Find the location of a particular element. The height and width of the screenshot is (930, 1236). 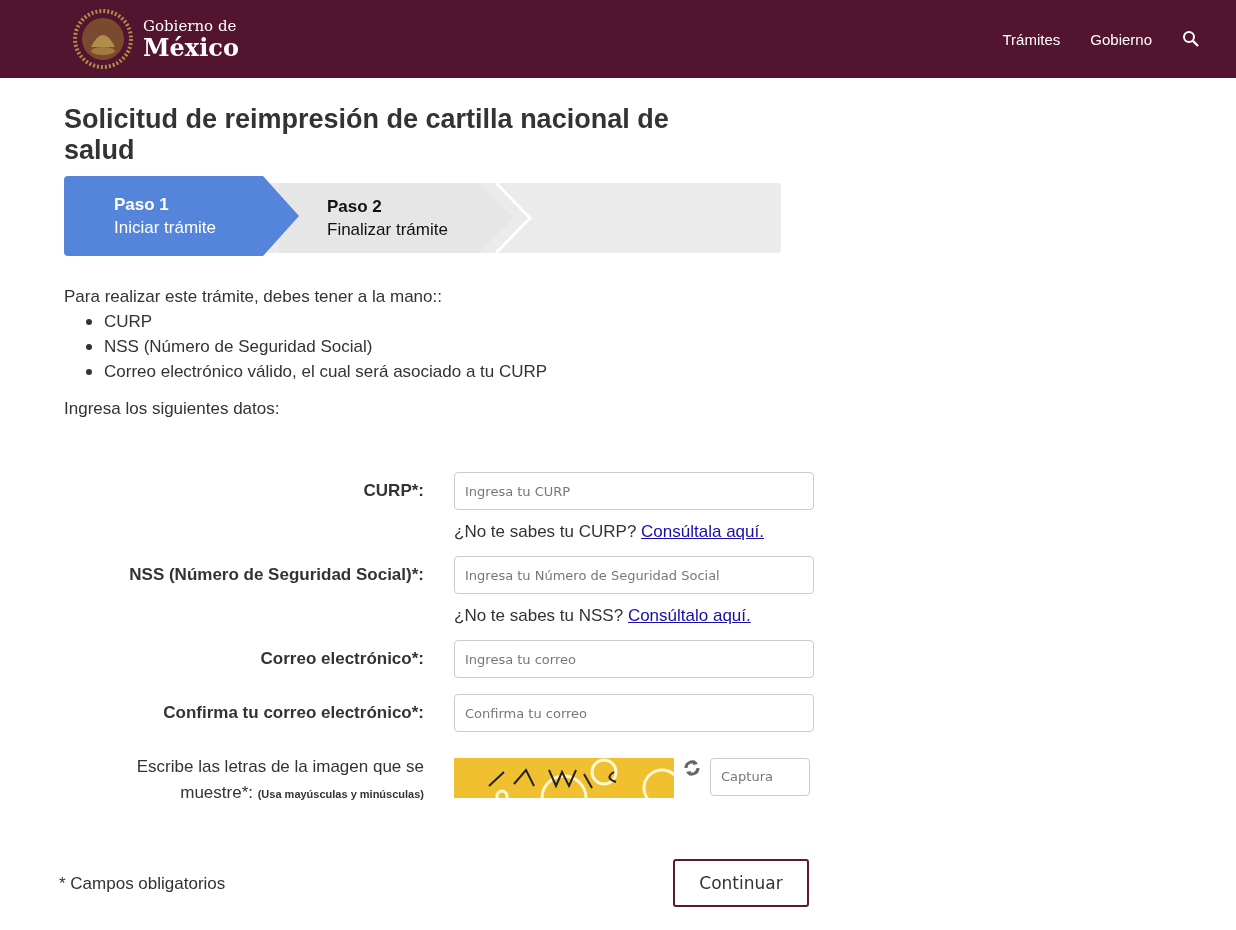

field-label: NSS (Número de Seguridad Social)*: is located at coordinates (276, 574).